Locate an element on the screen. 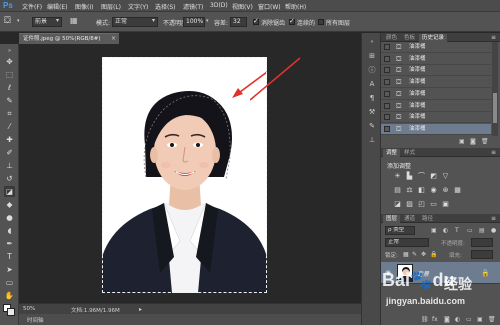 The image size is (500, 325). tab-color: 颜色 is located at coordinates (391, 38).